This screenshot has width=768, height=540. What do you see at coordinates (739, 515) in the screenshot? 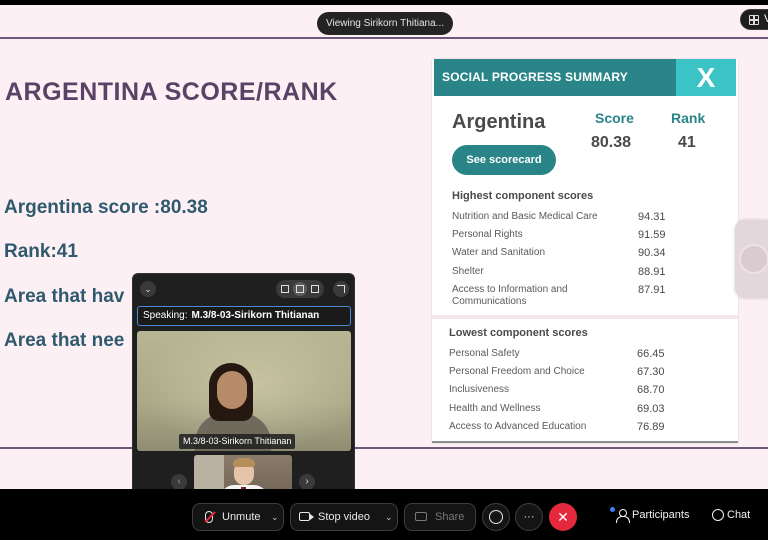
I see `chat-label: Chat` at bounding box center [739, 515].